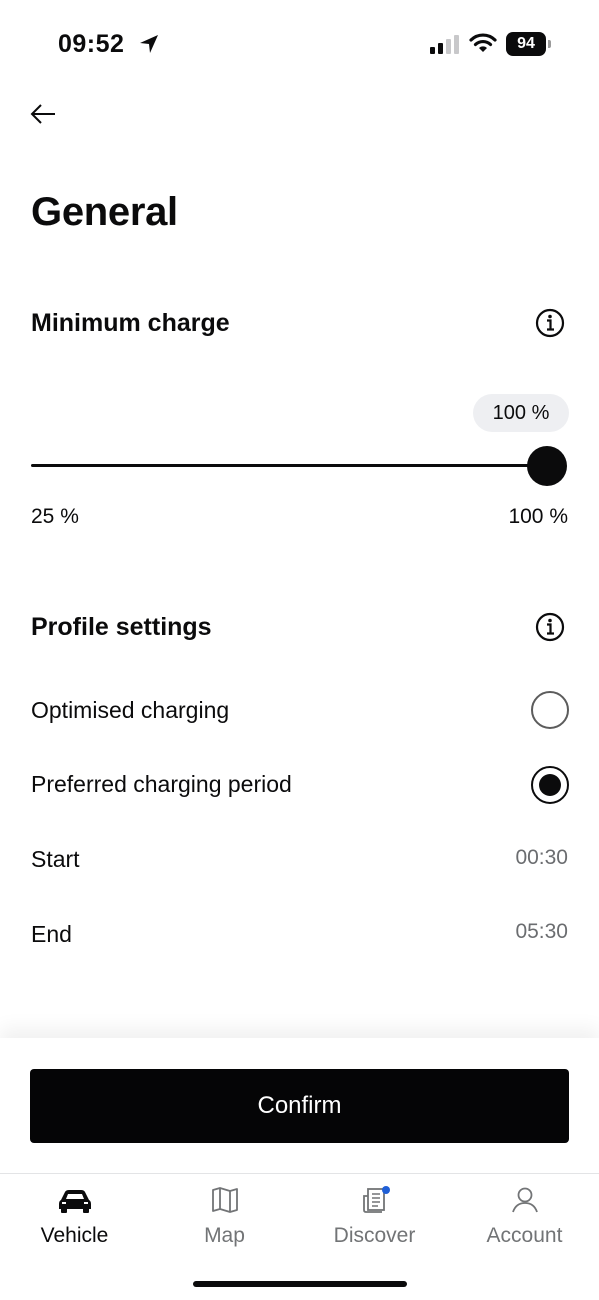 Image resolution: width=599 pixels, height=1300 pixels. Describe the element at coordinates (130, 710) in the screenshot. I see `option-optimised-charging-label: Optimised charging` at that location.